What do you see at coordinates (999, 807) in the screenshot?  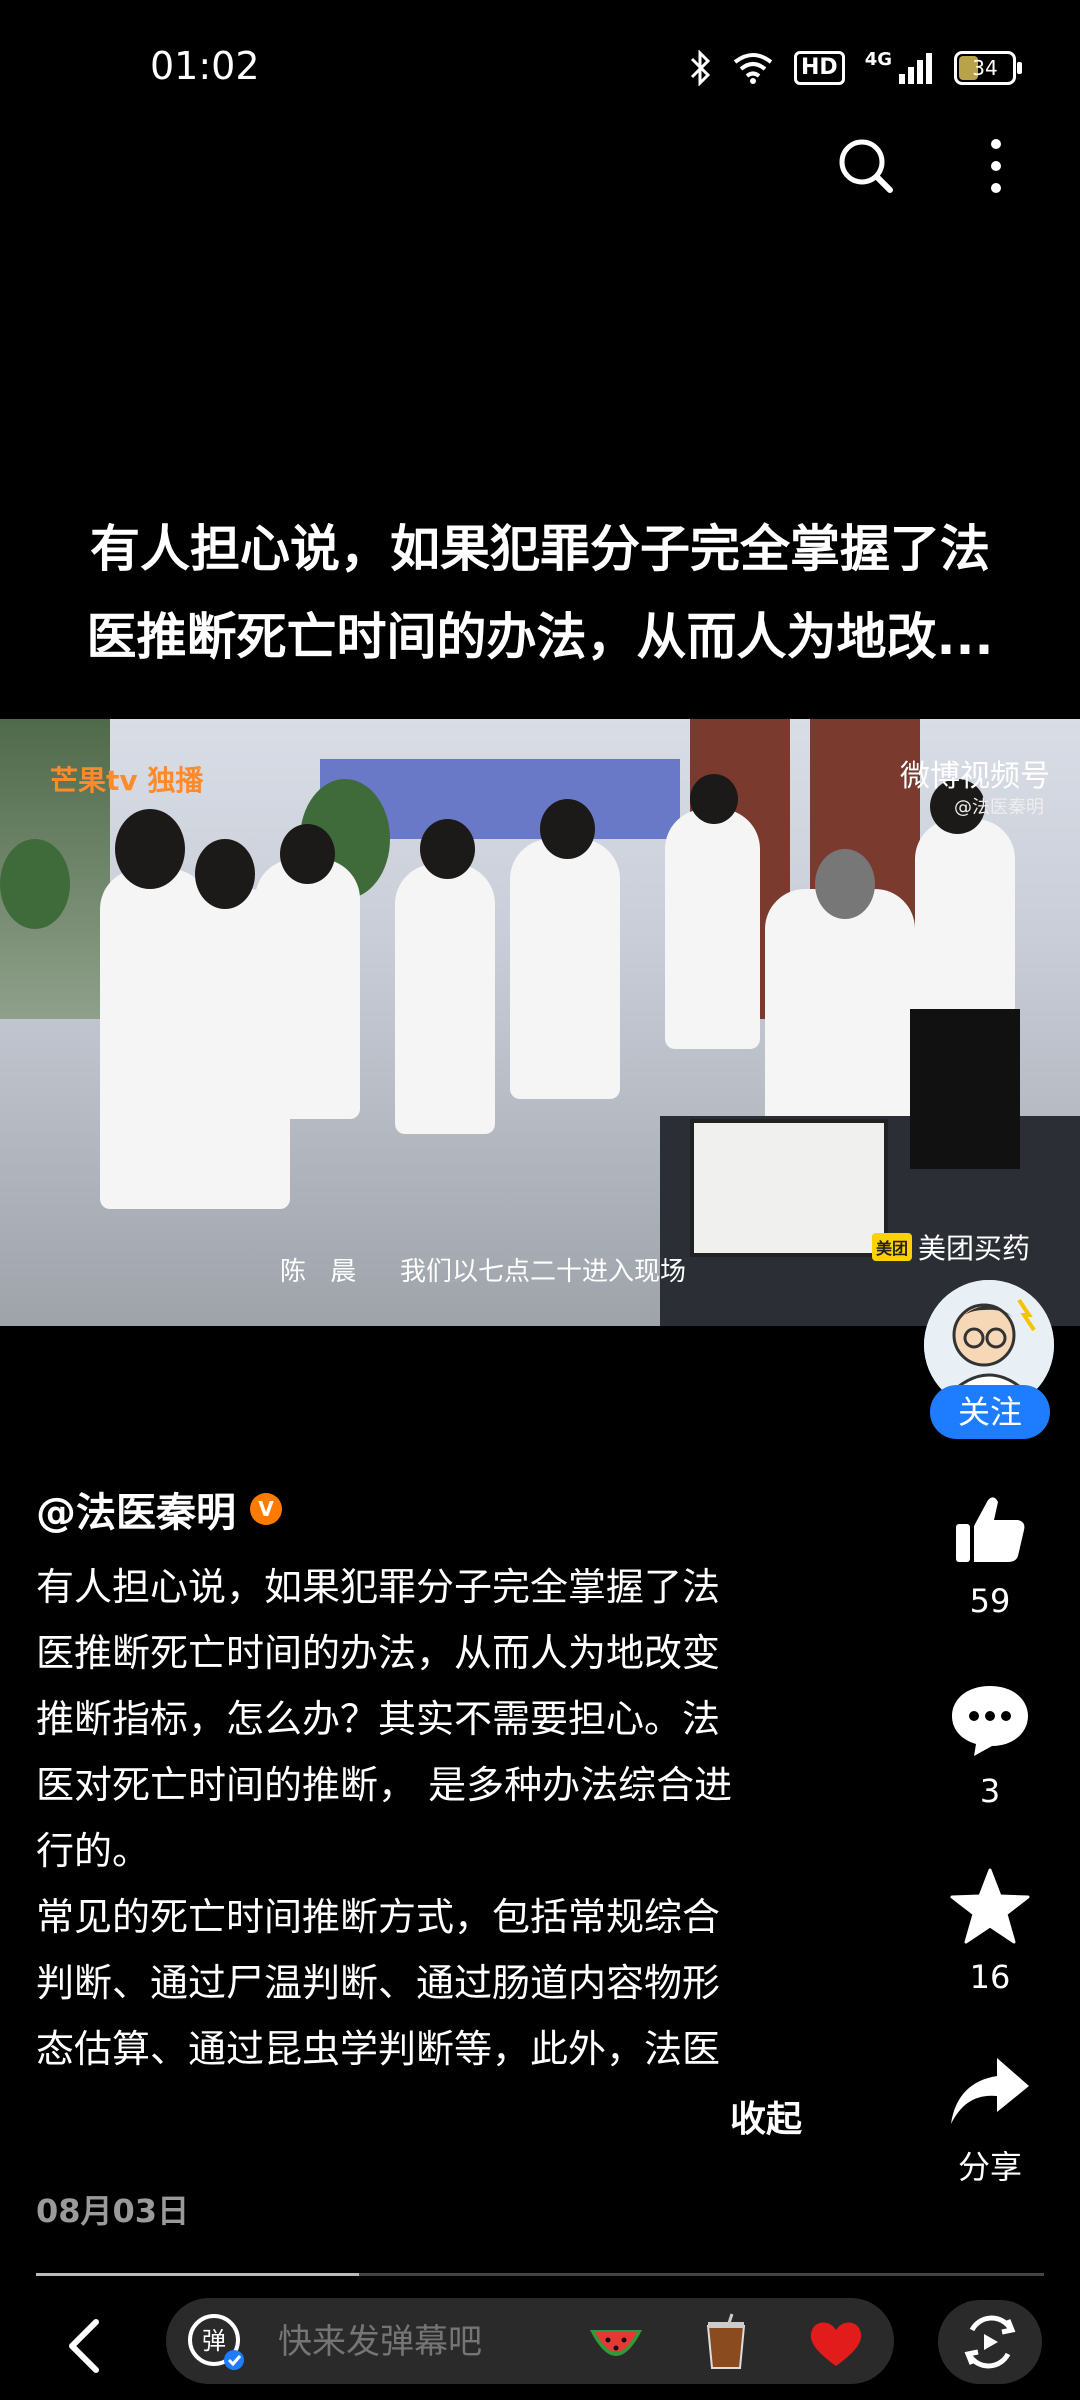 I see `watermark-handle: @法医秦明` at bounding box center [999, 807].